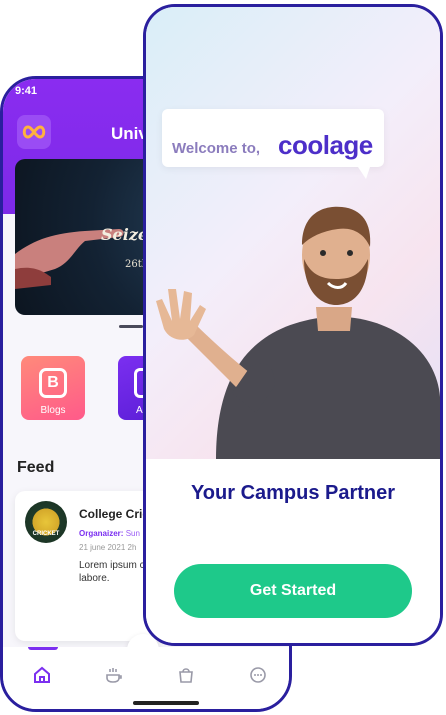 The height and width of the screenshot is (715, 446). I want to click on app-logo-icon, so click(34, 132).